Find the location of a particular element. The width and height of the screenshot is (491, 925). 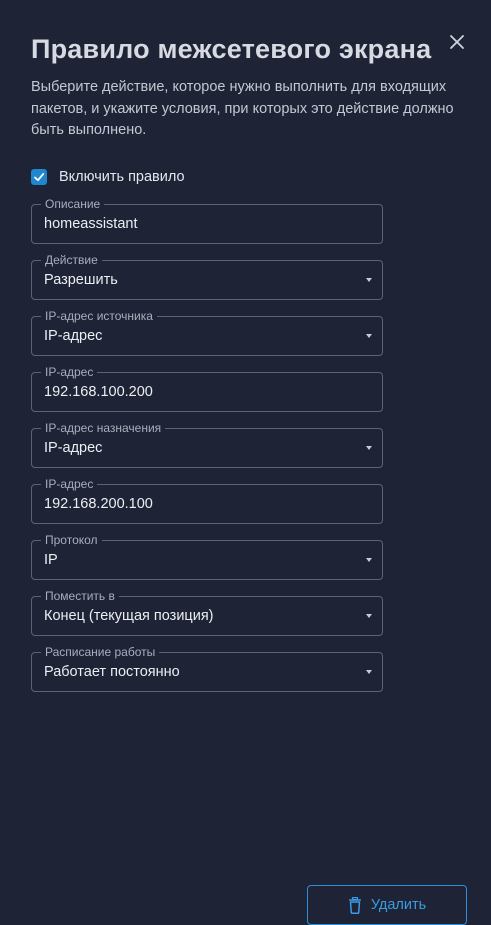

protocol-select: Протокол IP is located at coordinates (207, 556).